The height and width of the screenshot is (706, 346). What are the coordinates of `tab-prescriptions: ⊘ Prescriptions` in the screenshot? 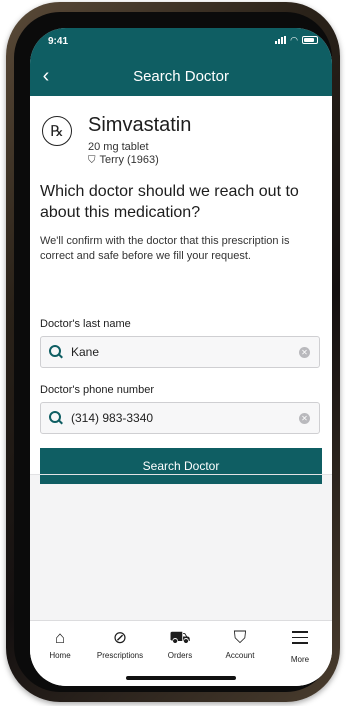 It's located at (120, 643).